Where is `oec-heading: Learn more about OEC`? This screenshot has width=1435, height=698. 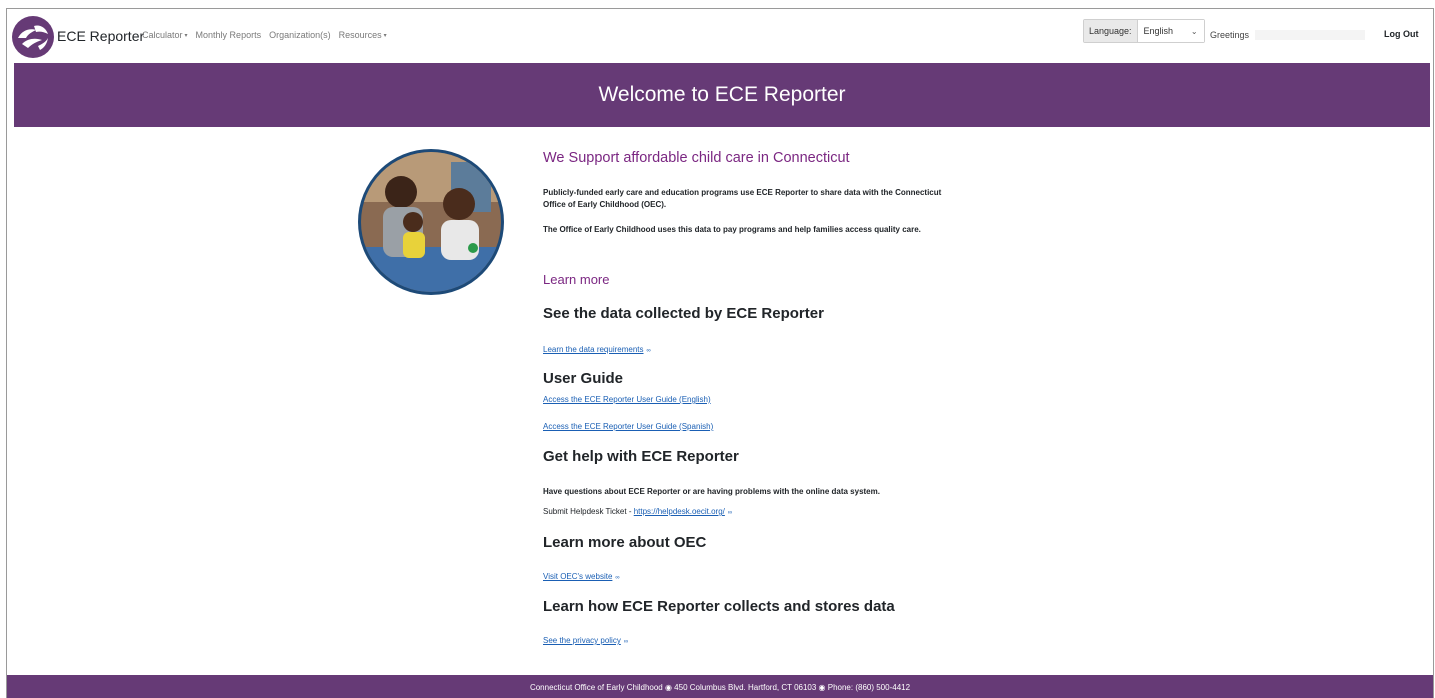 oec-heading: Learn more about OEC is located at coordinates (625, 542).